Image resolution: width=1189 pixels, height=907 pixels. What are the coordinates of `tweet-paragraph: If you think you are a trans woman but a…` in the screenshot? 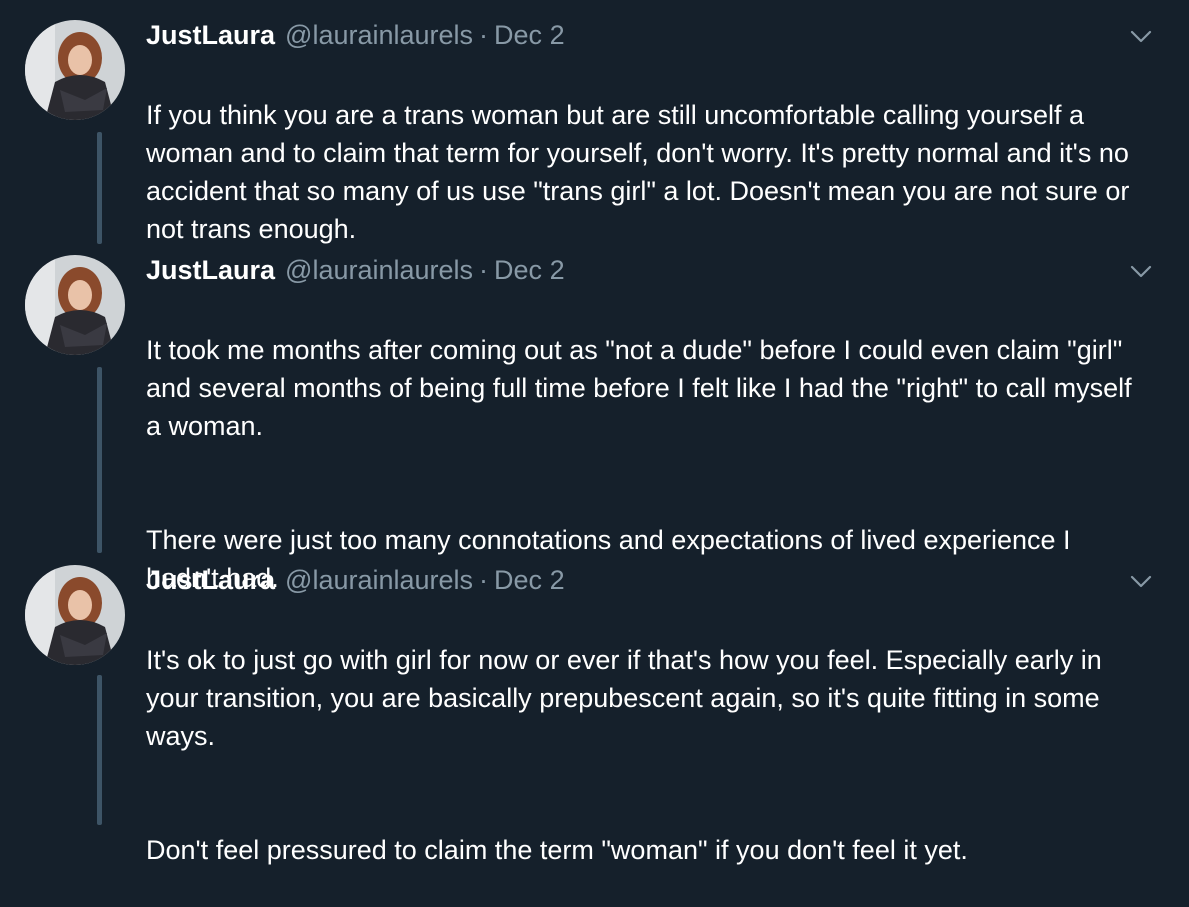 It's located at (638, 172).